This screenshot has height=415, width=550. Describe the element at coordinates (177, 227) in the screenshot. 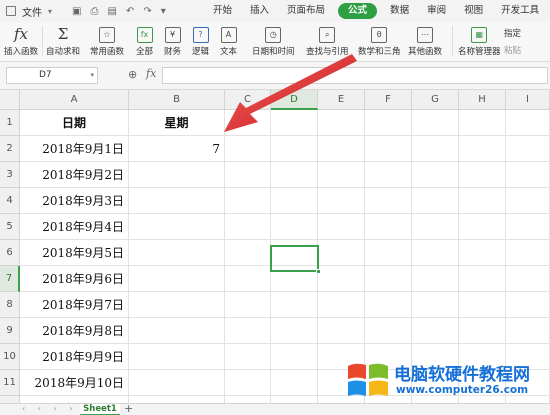

I see `cell-b5` at that location.